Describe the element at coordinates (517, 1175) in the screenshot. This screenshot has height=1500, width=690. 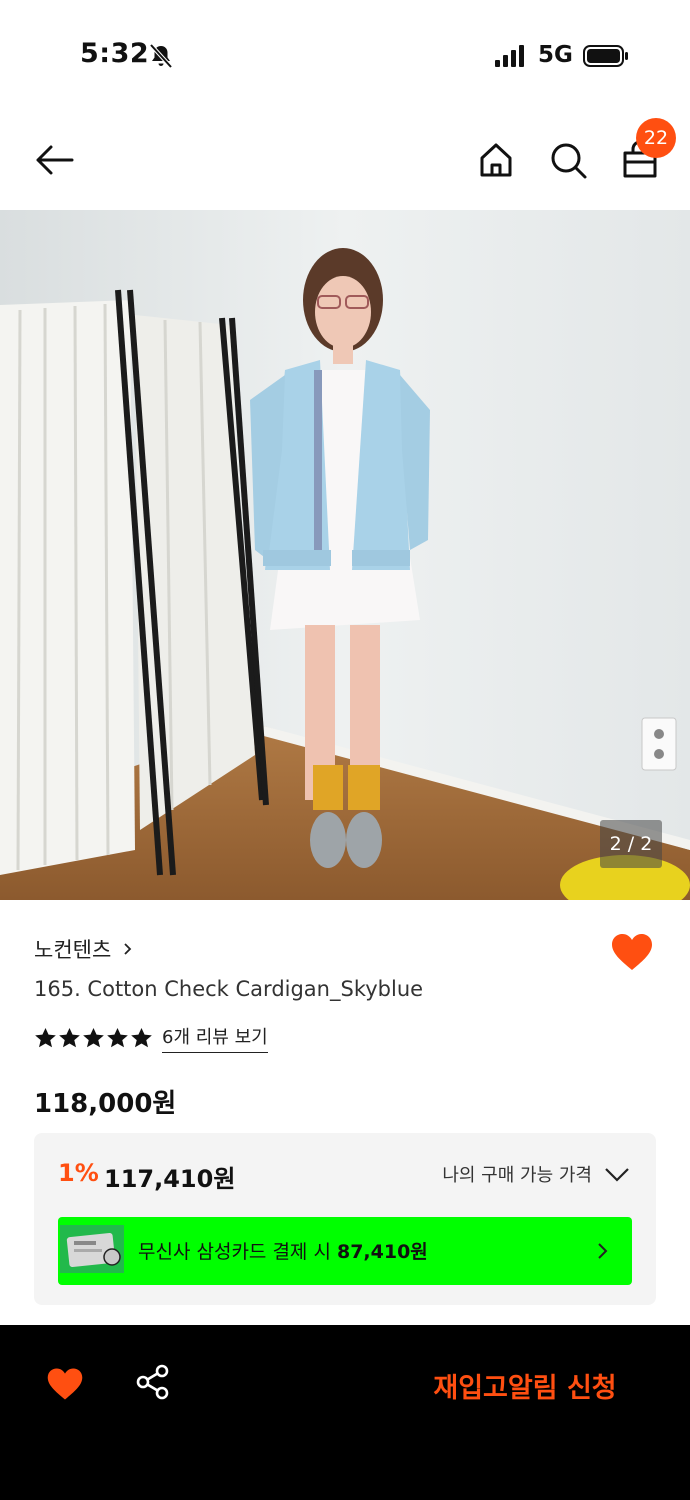
I see `my-price-label: 나의 구매 가능 가격` at that location.